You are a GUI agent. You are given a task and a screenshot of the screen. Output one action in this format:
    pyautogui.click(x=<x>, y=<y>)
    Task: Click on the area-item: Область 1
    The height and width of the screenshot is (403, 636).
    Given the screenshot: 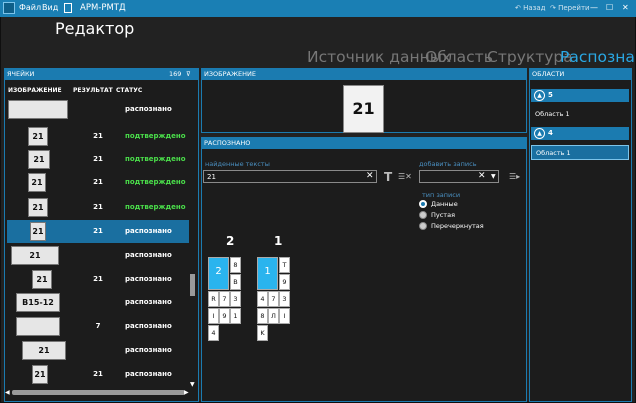 What is the action you would take?
    pyautogui.click(x=552, y=114)
    